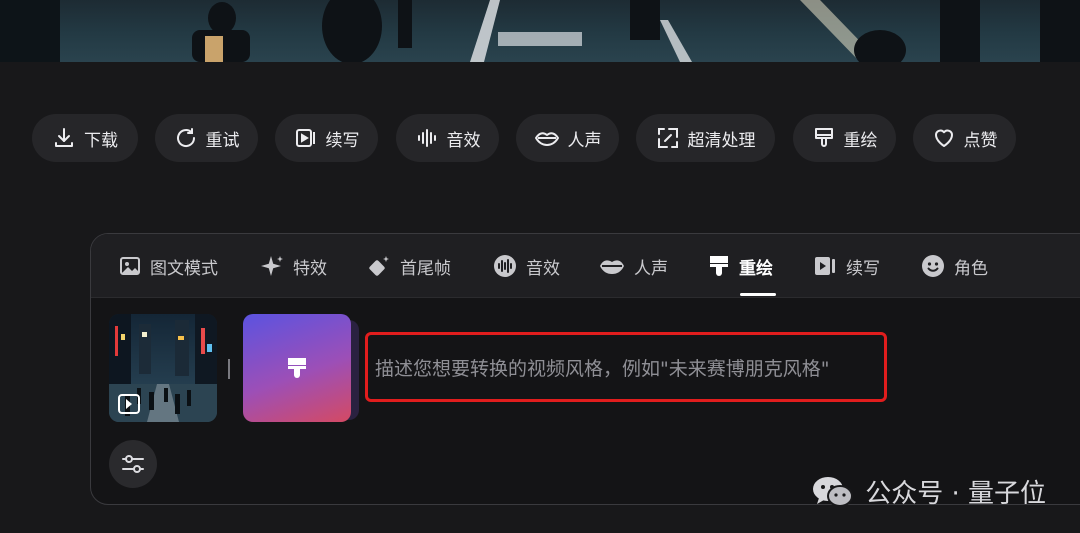 This screenshot has height=533, width=1080. Describe the element at coordinates (758, 294) in the screenshot. I see `active-tab-indicator` at that location.